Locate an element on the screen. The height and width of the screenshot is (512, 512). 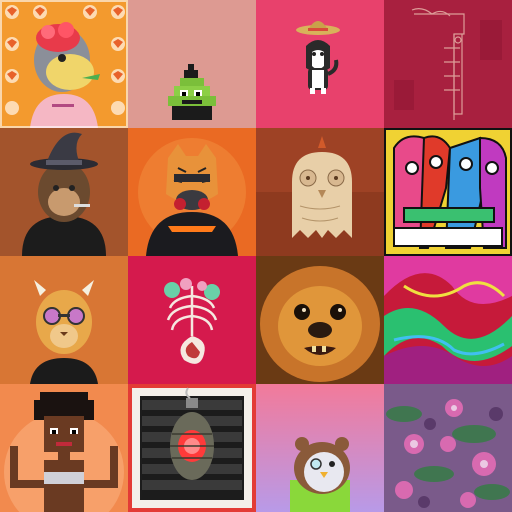
cubist-faces-artwork is located at coordinates (448, 192).